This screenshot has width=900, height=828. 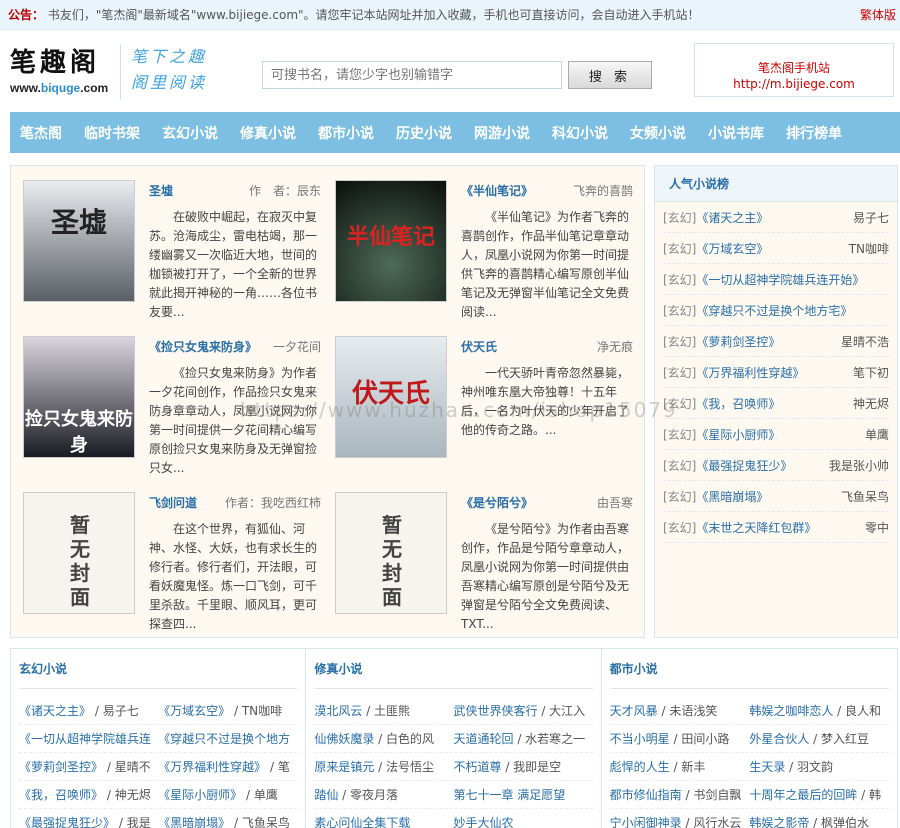 I want to click on list-item: 漠北风云 / 土匪熊 武侠世界侠客行 / 大江入, so click(x=453, y=711).